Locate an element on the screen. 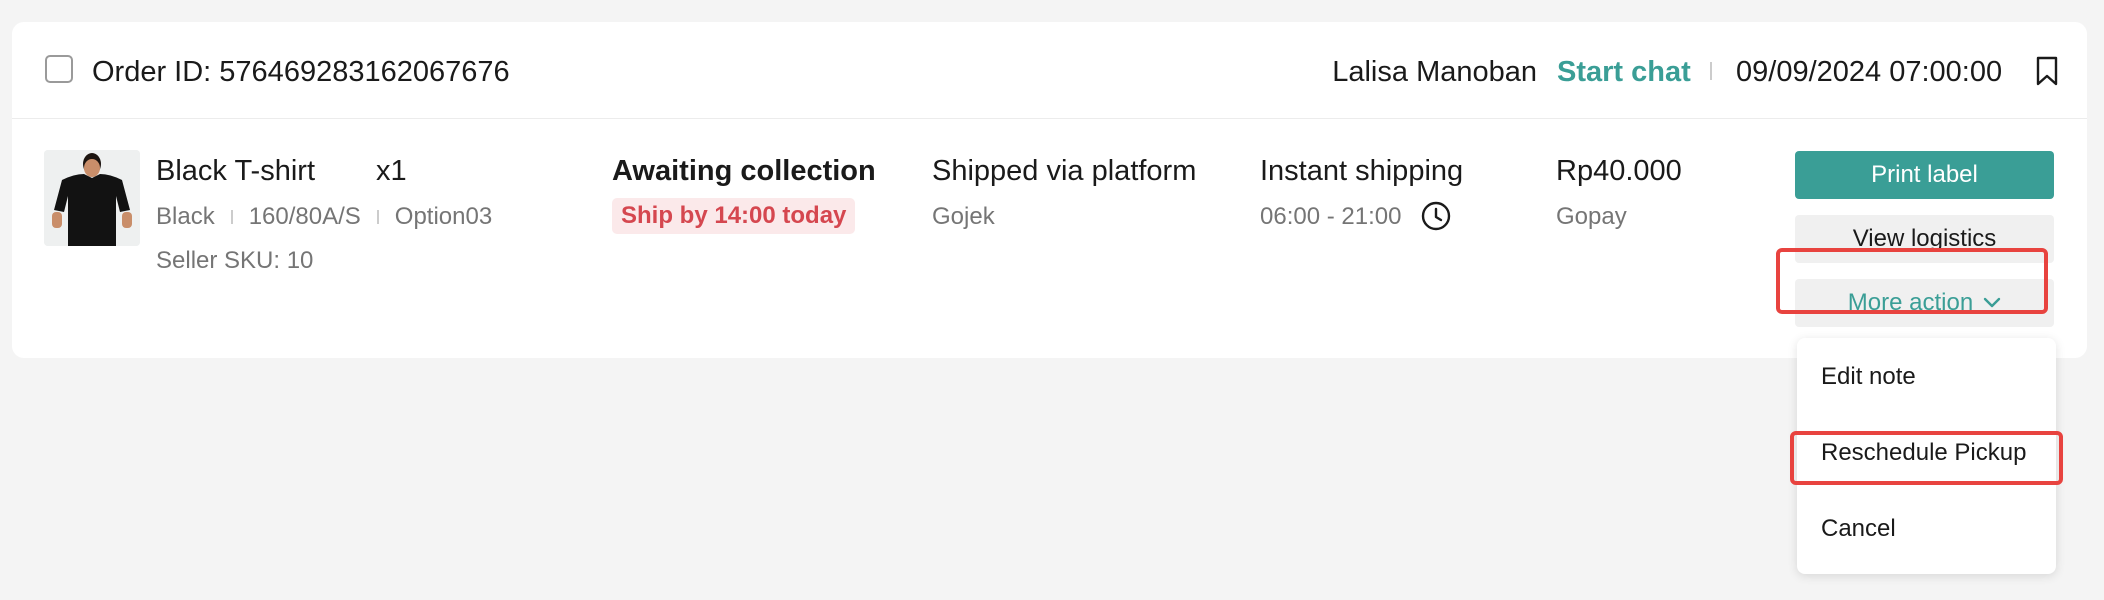 The height and width of the screenshot is (600, 2104). product-name: Black T-shirt is located at coordinates (235, 171).